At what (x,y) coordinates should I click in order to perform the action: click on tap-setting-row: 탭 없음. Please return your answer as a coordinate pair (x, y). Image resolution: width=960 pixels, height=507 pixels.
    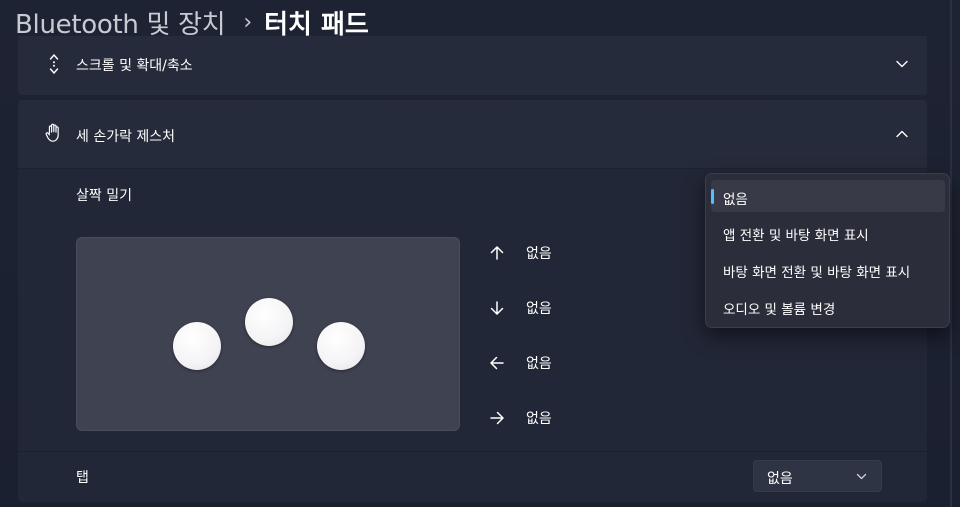
    Looking at the image, I should click on (472, 477).